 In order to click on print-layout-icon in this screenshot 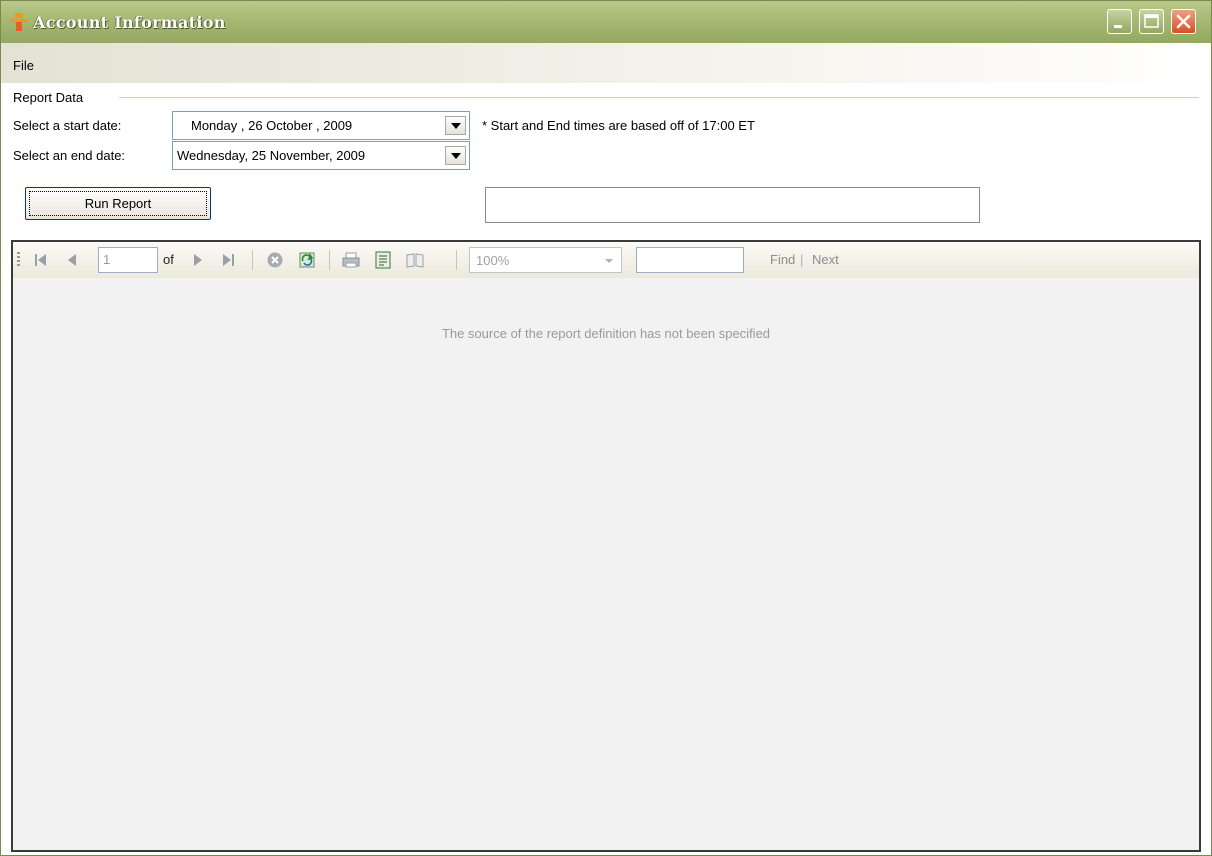, I will do `click(383, 260)`.